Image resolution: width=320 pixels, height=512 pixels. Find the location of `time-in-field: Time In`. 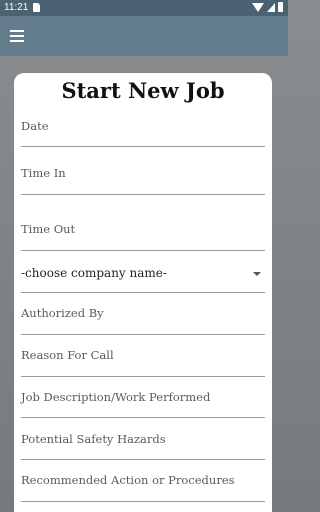

time-in-field: Time In is located at coordinates (143, 178).